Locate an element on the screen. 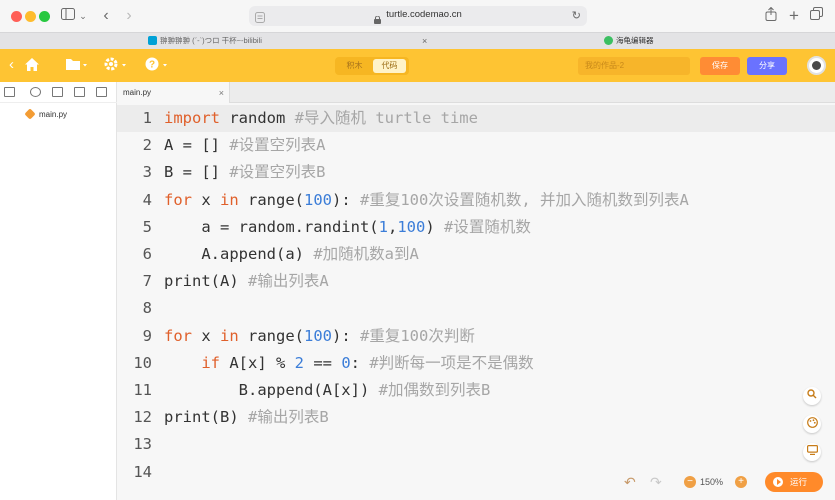 This screenshot has height=500, width=835. line-number: 4 is located at coordinates (147, 199).